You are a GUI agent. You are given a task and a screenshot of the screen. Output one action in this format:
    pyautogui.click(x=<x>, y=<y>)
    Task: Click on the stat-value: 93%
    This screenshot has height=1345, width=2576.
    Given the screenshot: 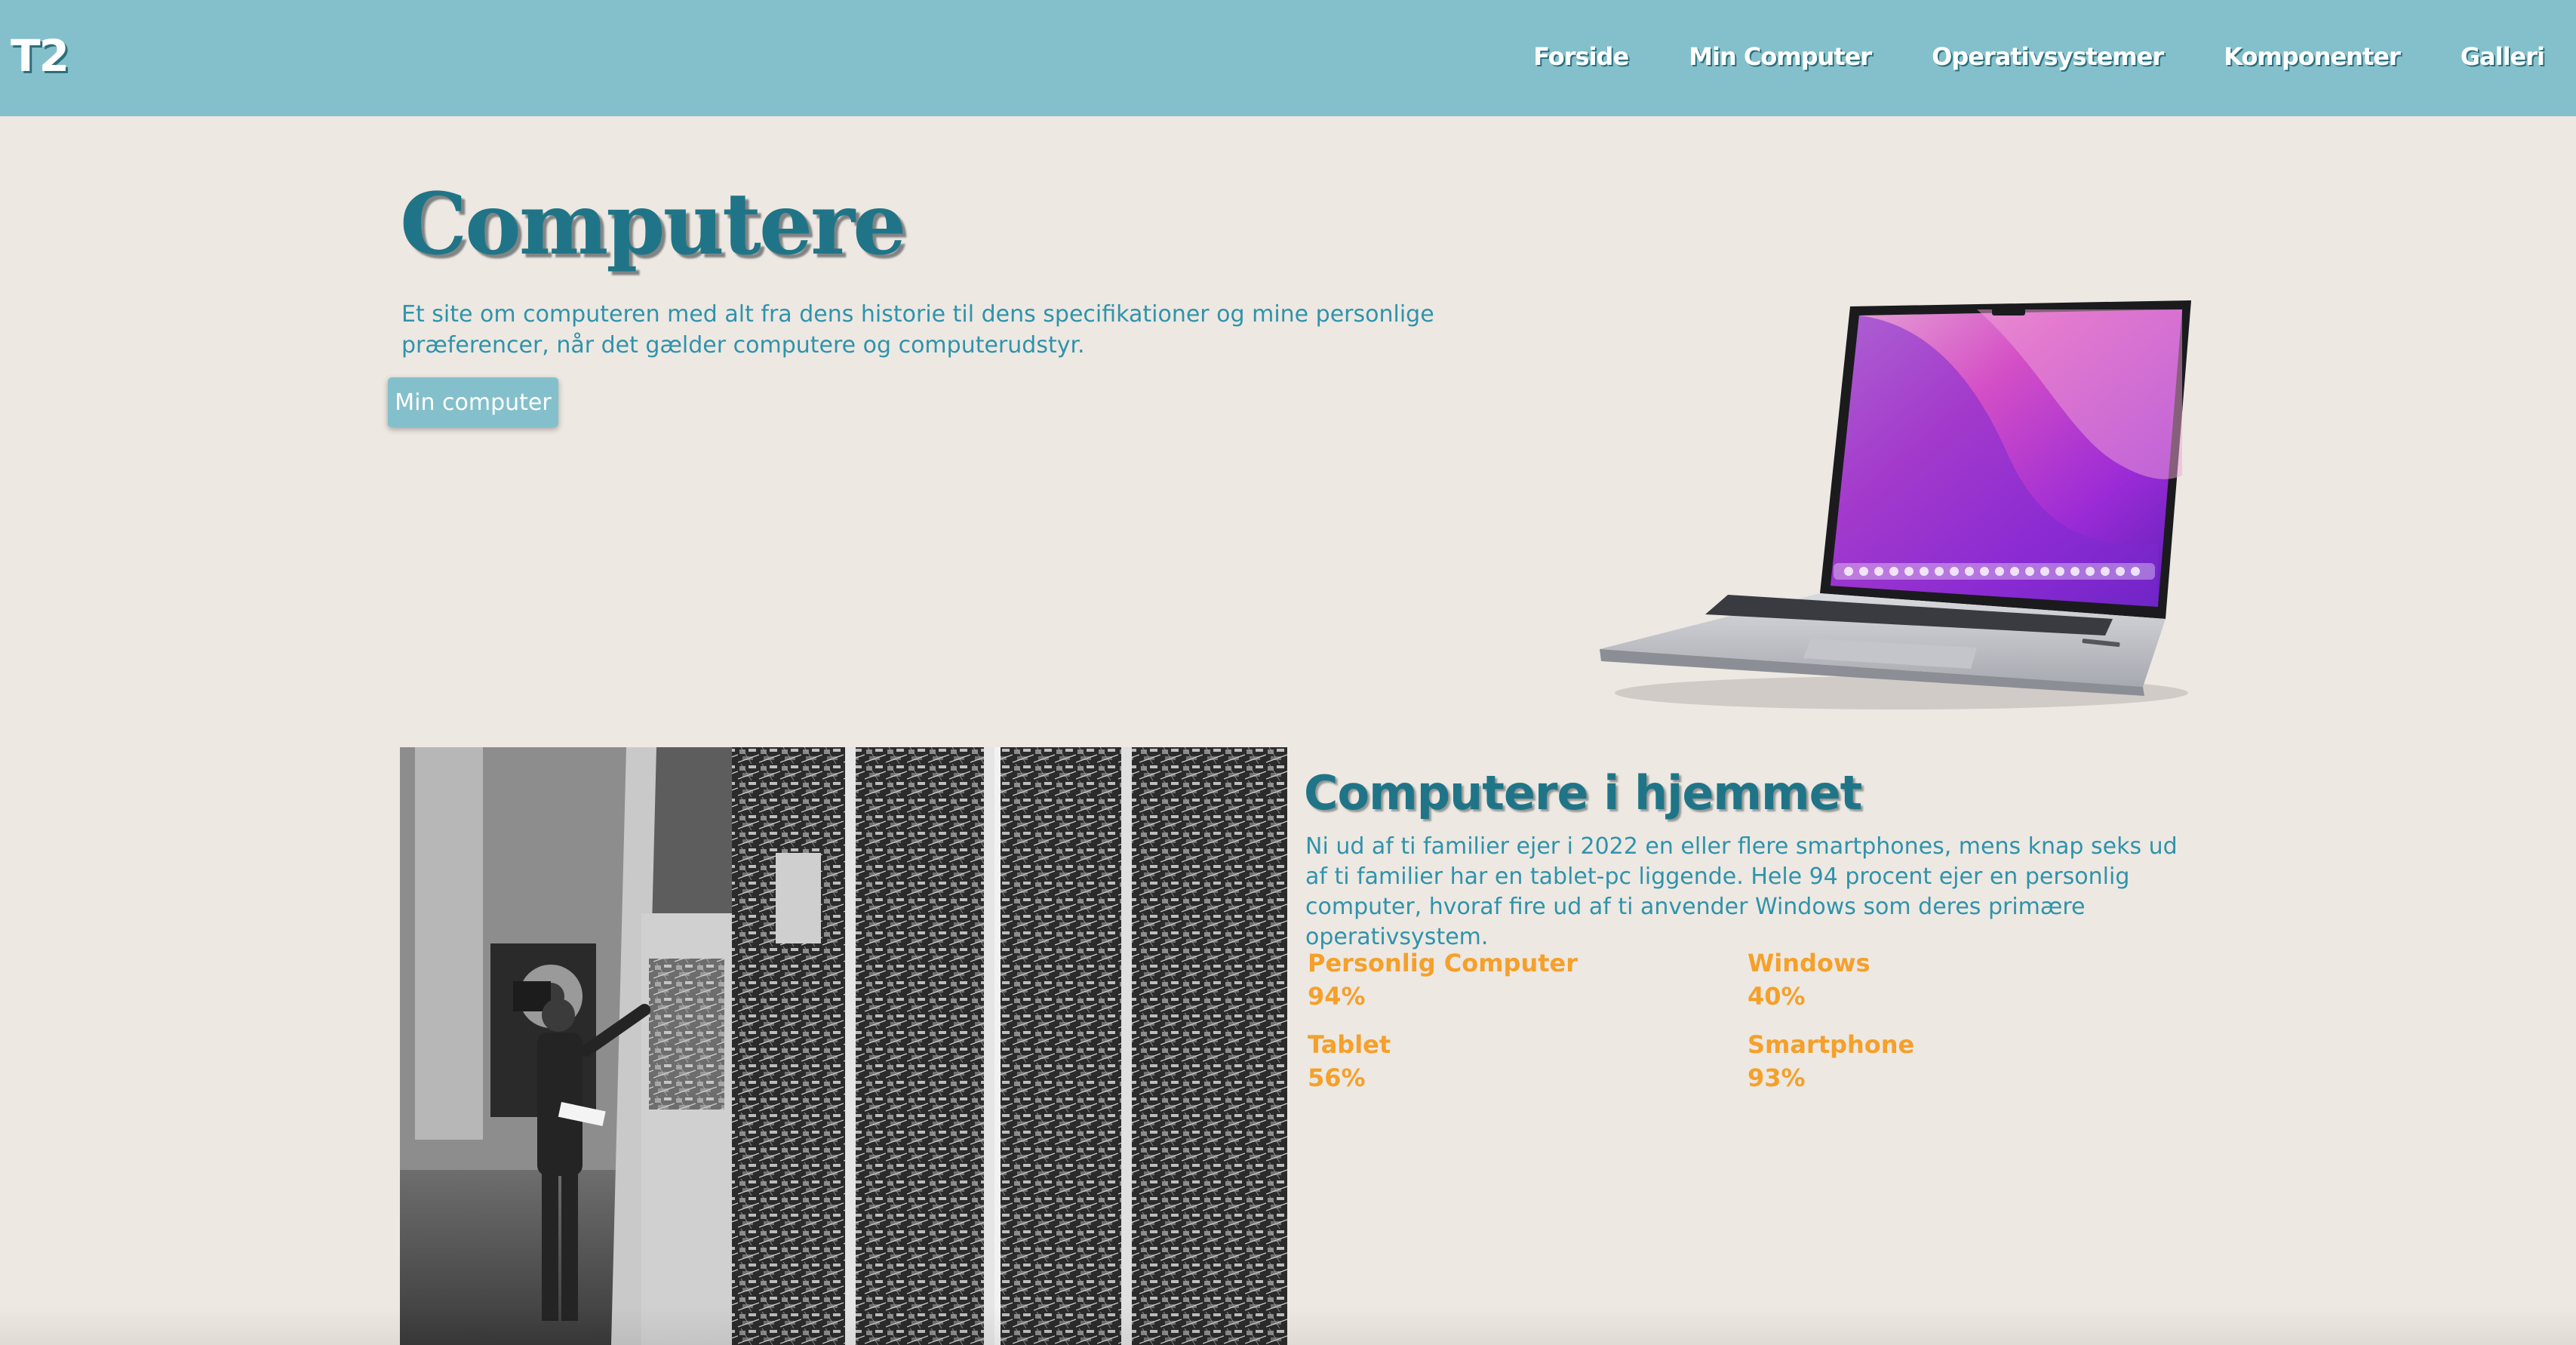 What is the action you would take?
    pyautogui.click(x=1777, y=1077)
    